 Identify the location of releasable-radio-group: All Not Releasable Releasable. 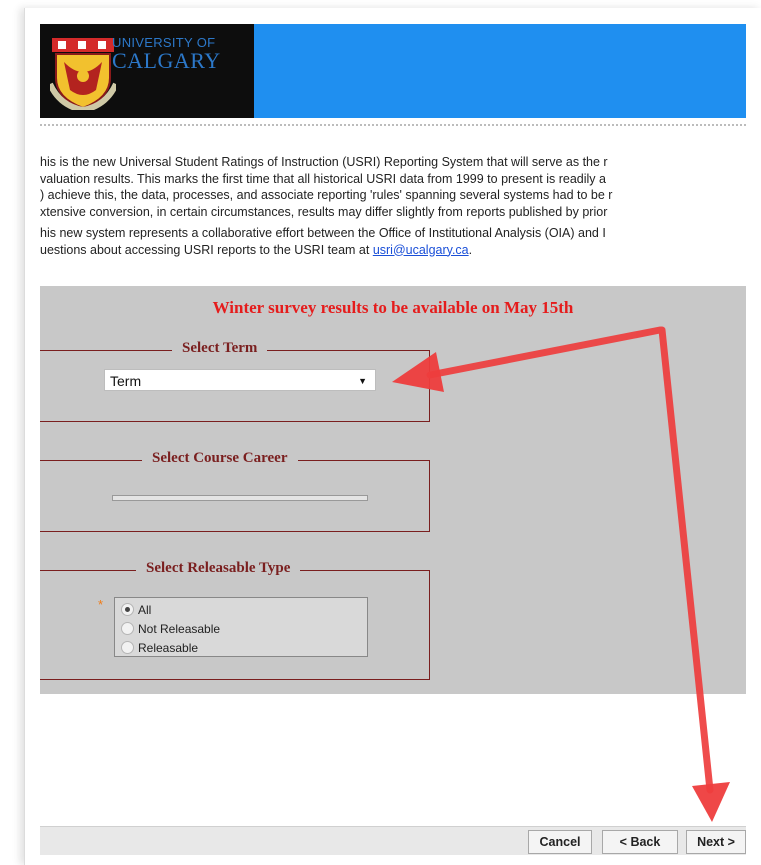
(241, 627).